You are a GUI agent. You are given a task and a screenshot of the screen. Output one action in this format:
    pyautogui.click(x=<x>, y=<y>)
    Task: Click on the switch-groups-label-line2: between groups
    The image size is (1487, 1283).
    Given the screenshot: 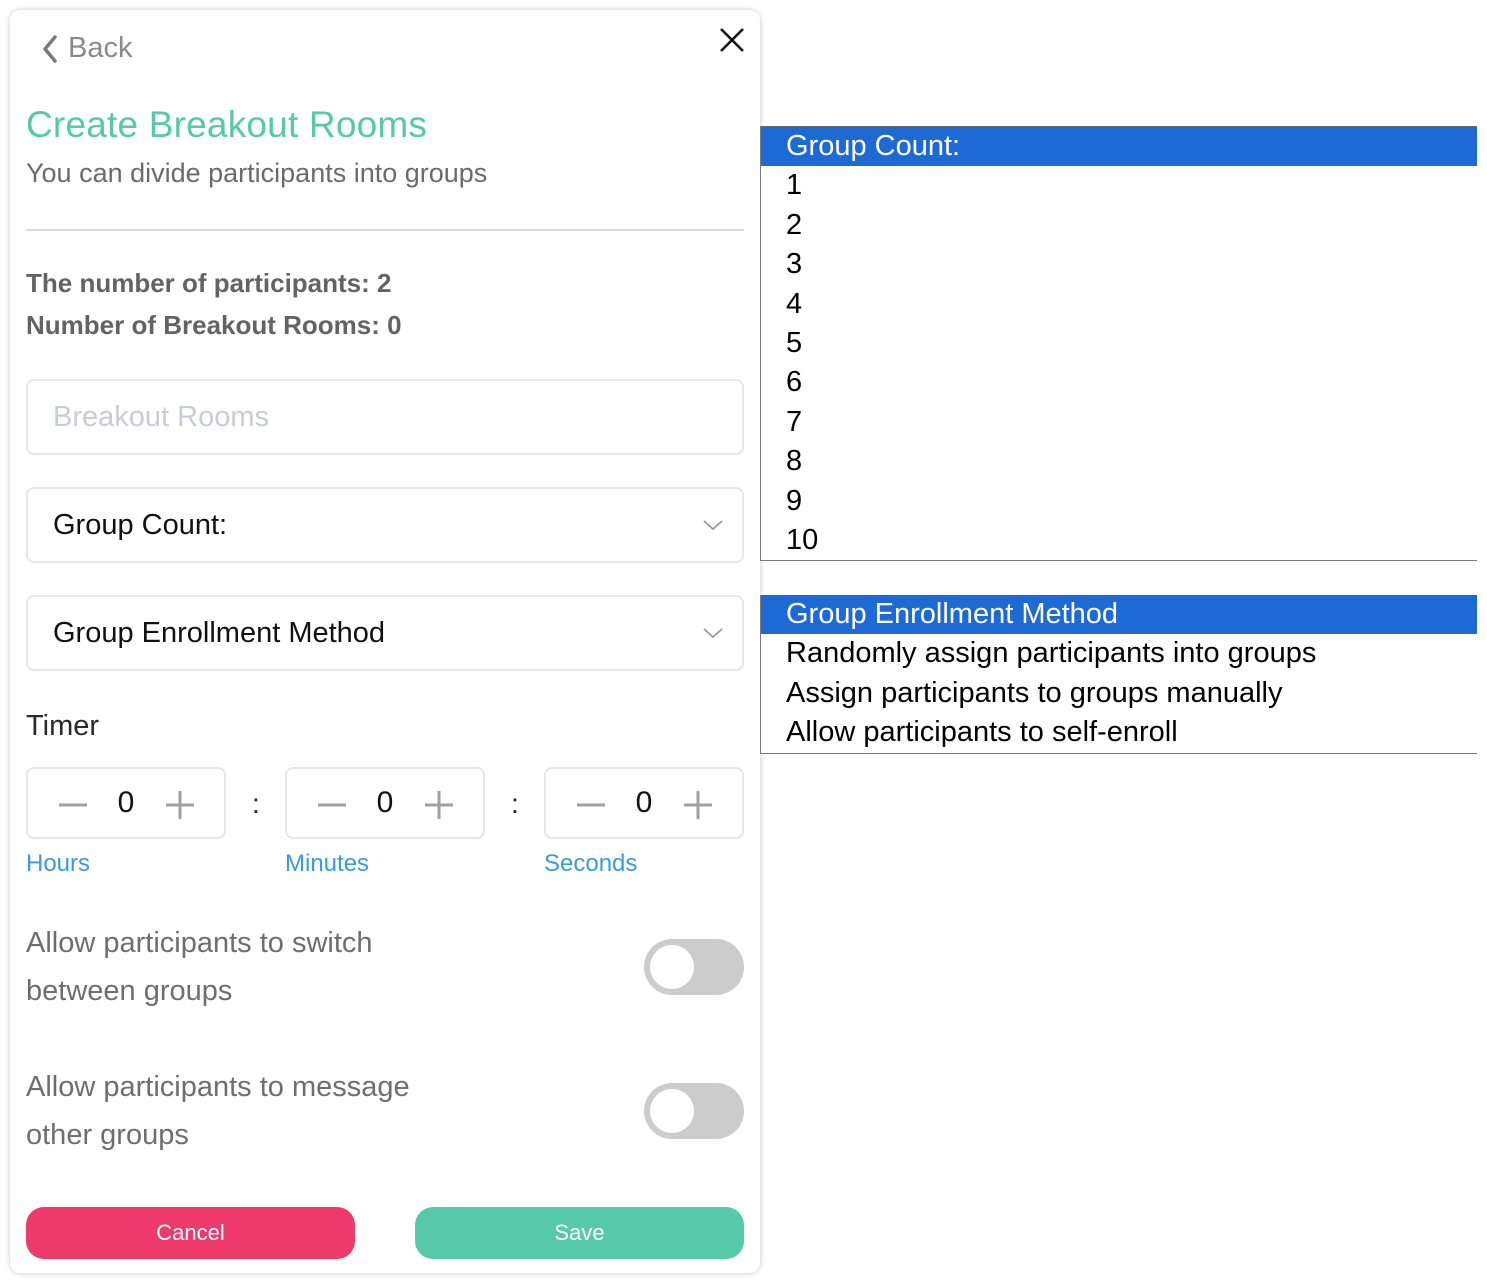 What is the action you would take?
    pyautogui.click(x=129, y=991)
    